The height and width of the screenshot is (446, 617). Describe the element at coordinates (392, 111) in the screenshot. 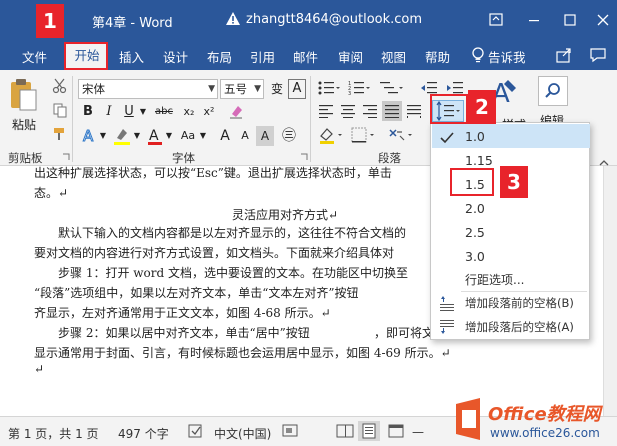

I see `justify-icon` at that location.